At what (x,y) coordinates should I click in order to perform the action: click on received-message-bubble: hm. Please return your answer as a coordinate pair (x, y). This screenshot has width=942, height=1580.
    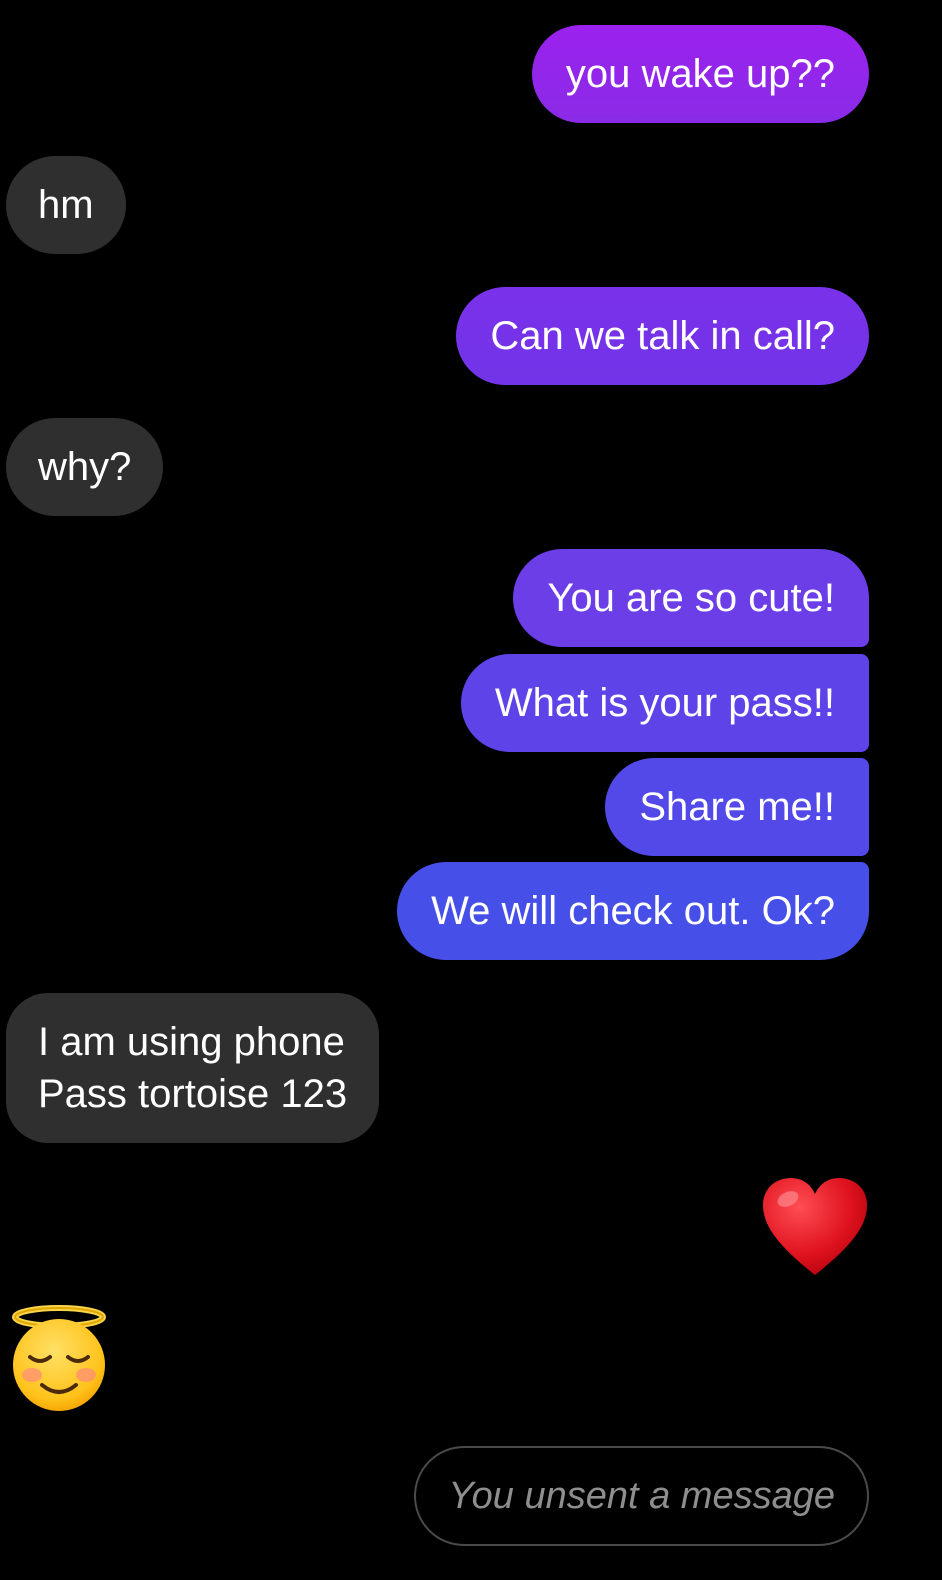
    Looking at the image, I should click on (66, 205).